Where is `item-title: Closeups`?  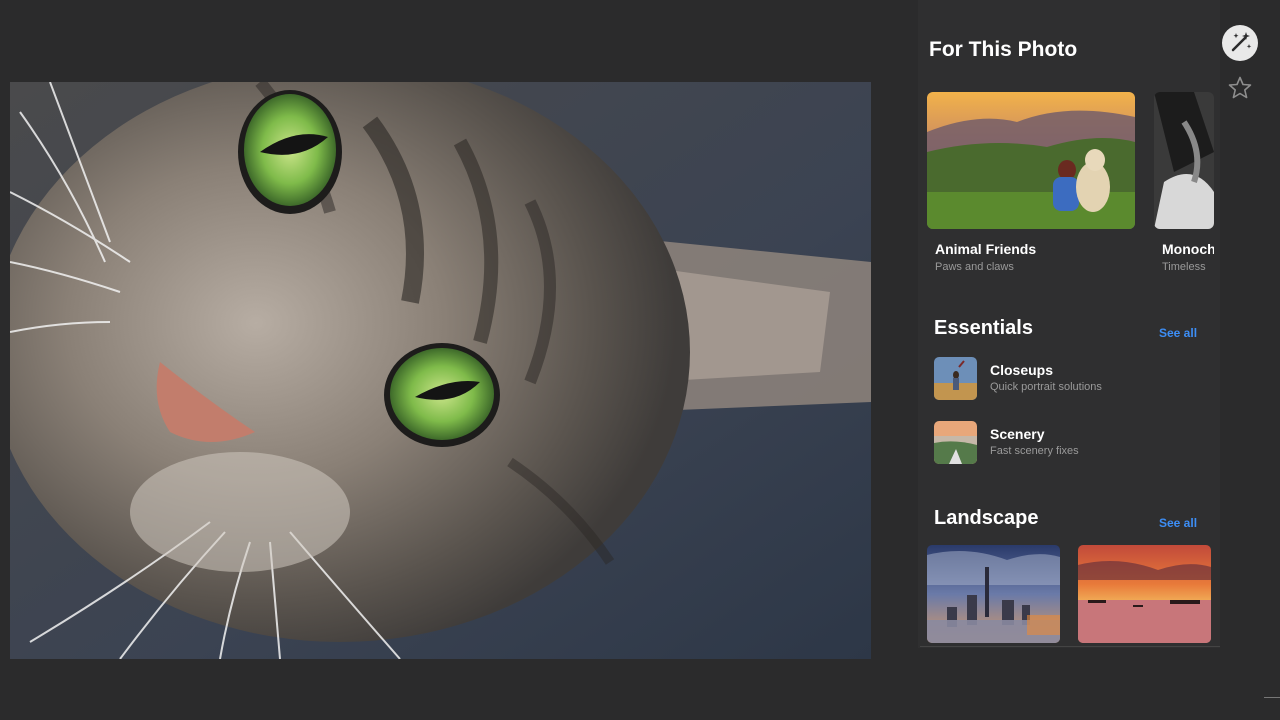 item-title: Closeups is located at coordinates (1022, 370).